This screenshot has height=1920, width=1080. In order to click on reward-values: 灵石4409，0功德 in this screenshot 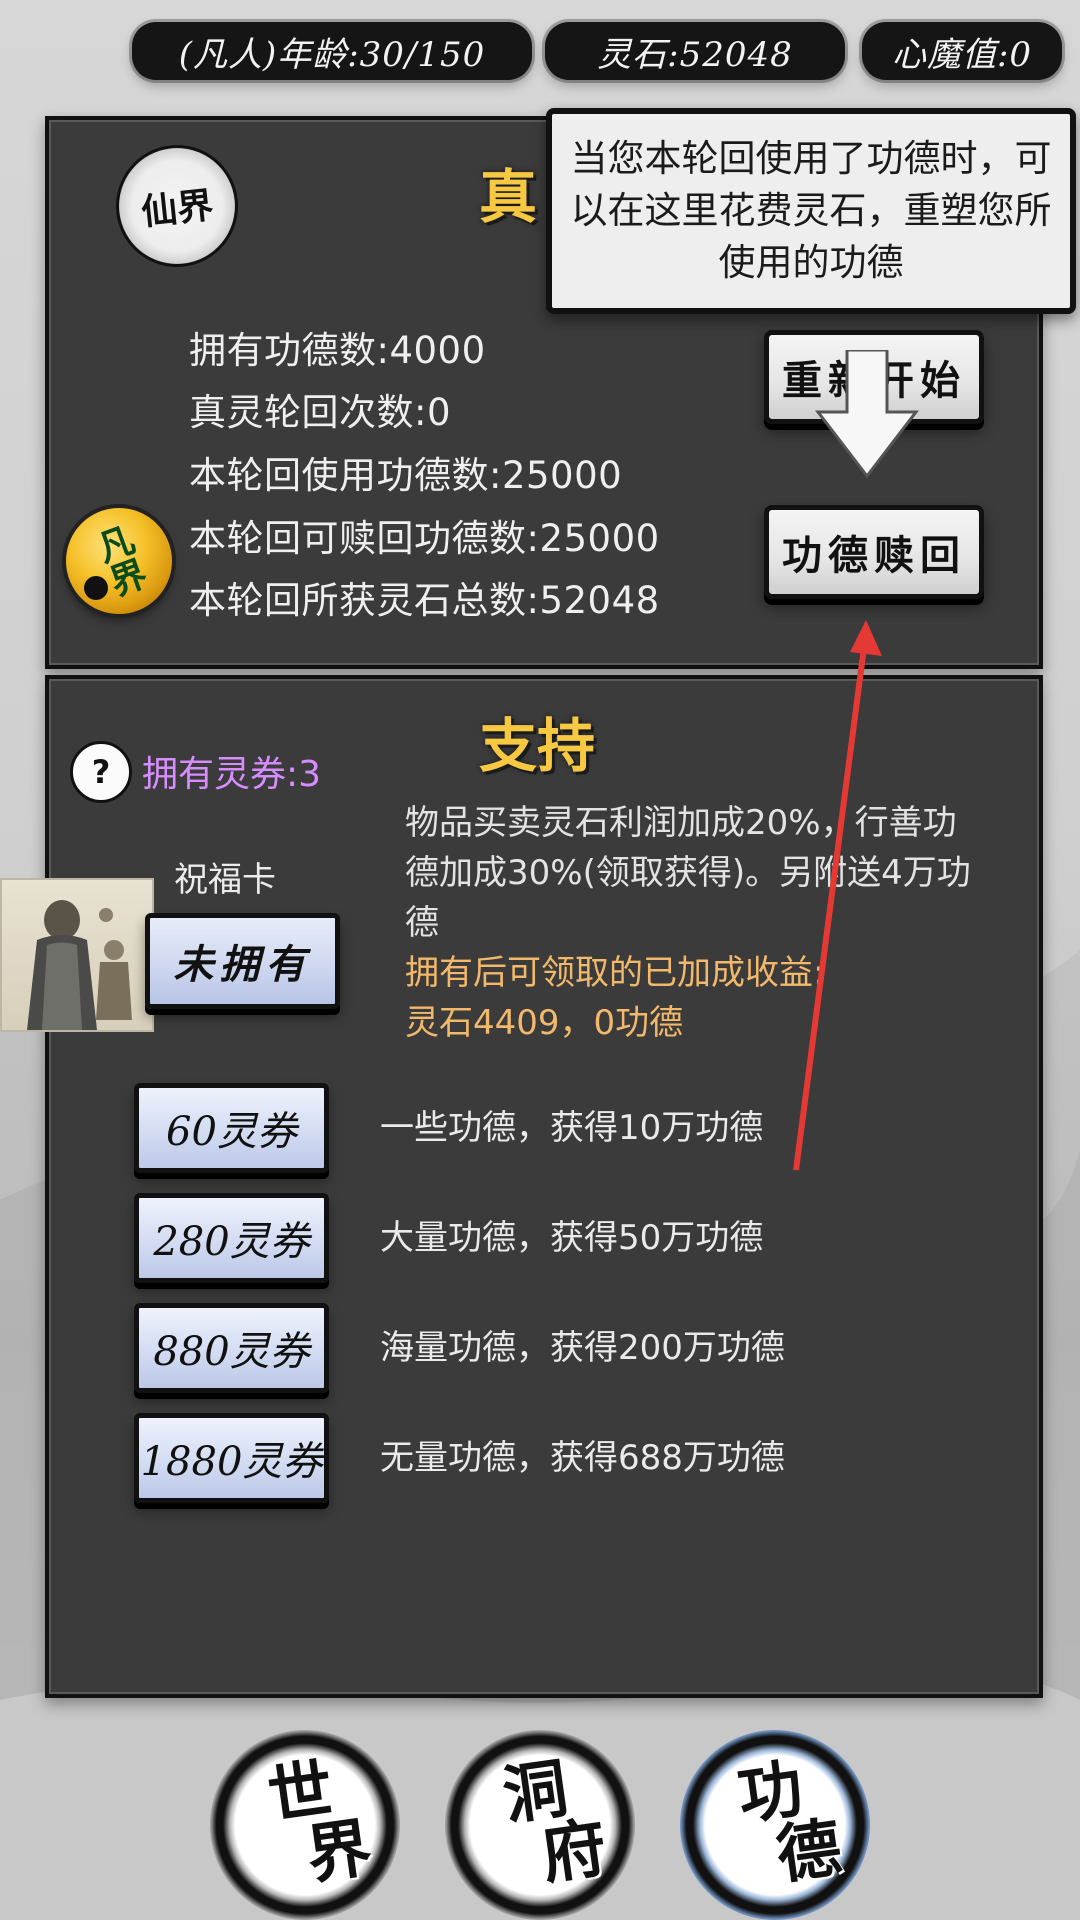, I will do `click(544, 1023)`.